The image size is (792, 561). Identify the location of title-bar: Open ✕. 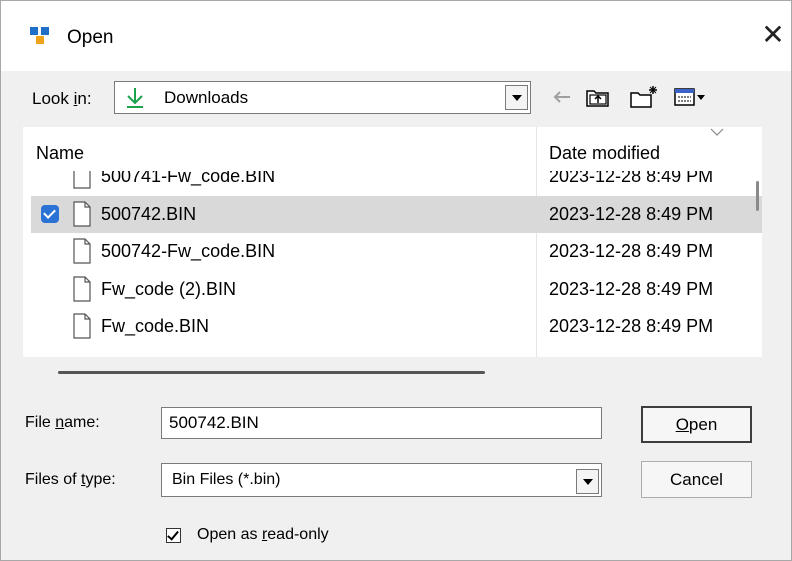
(396, 36).